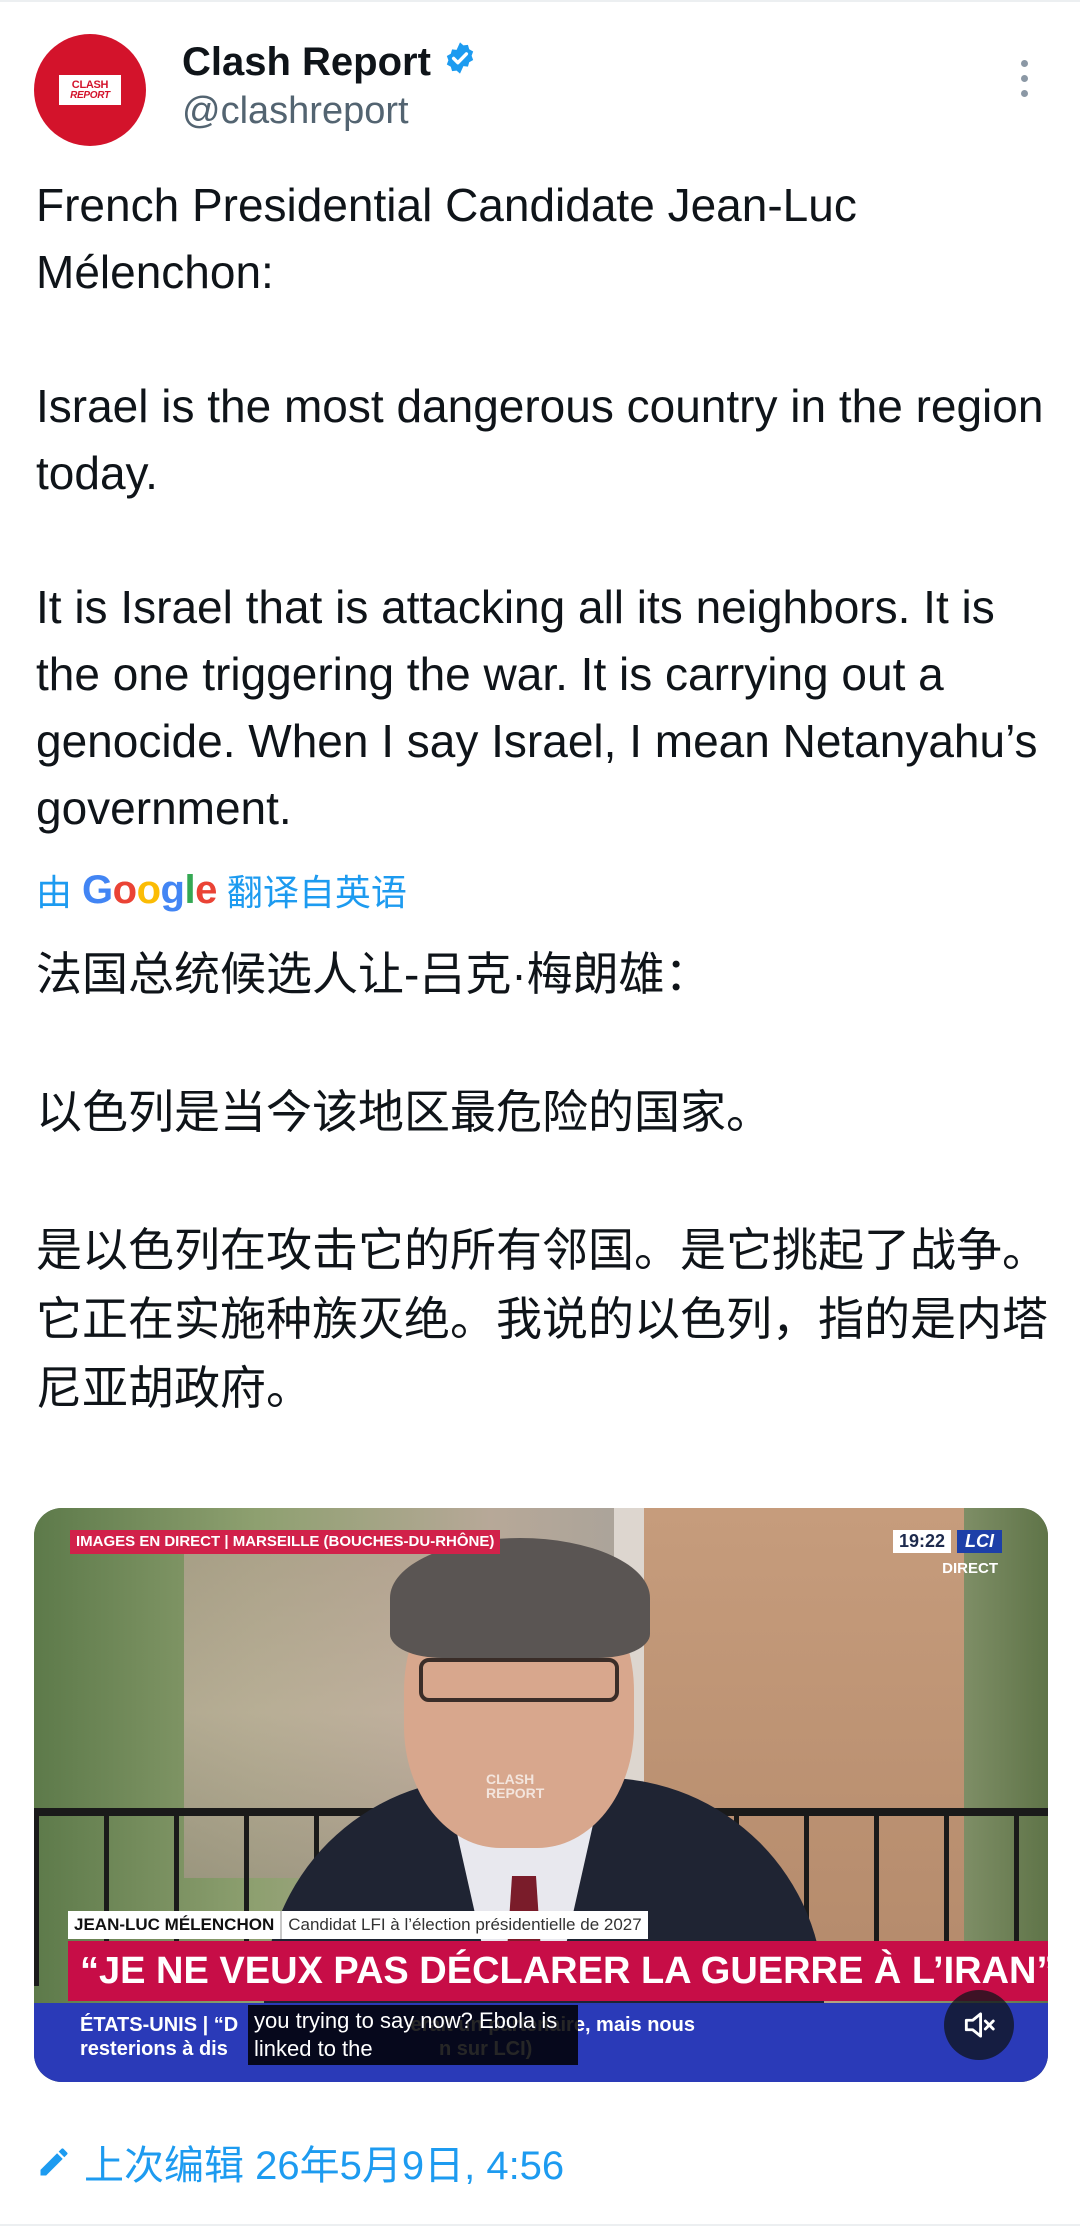 This screenshot has width=1080, height=2238. Describe the element at coordinates (970, 1568) in the screenshot. I see `direct-label: DIRECT` at that location.